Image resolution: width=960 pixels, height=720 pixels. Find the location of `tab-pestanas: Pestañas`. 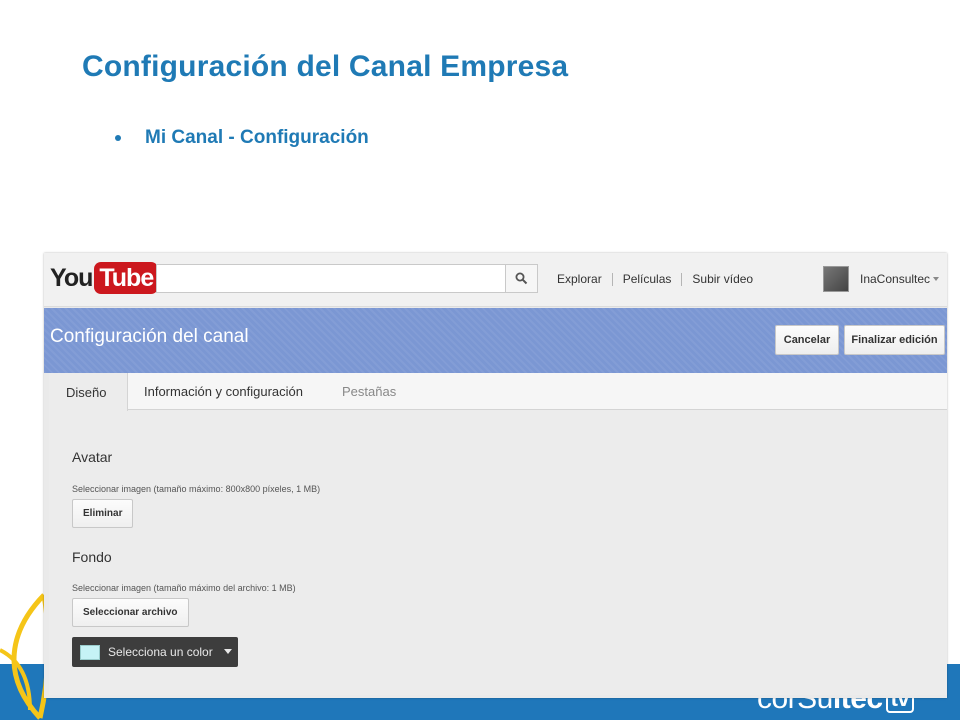

tab-pestanas: Pestañas is located at coordinates (369, 391).